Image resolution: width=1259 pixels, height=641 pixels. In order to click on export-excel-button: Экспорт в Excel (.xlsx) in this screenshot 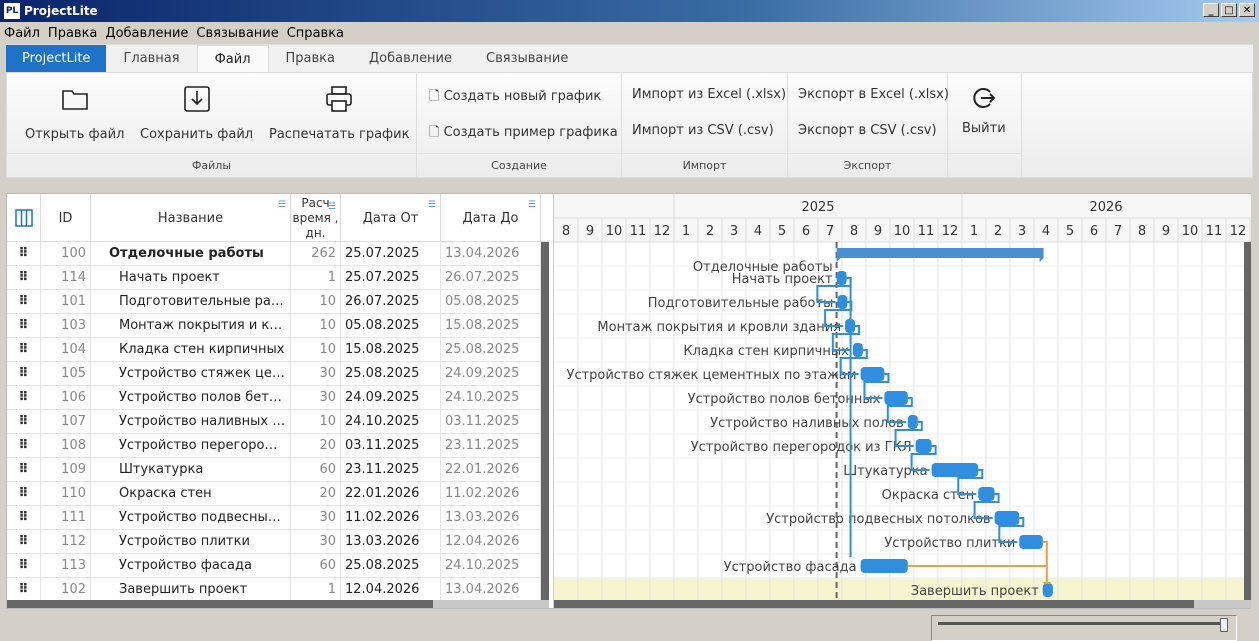, I will do `click(873, 94)`.